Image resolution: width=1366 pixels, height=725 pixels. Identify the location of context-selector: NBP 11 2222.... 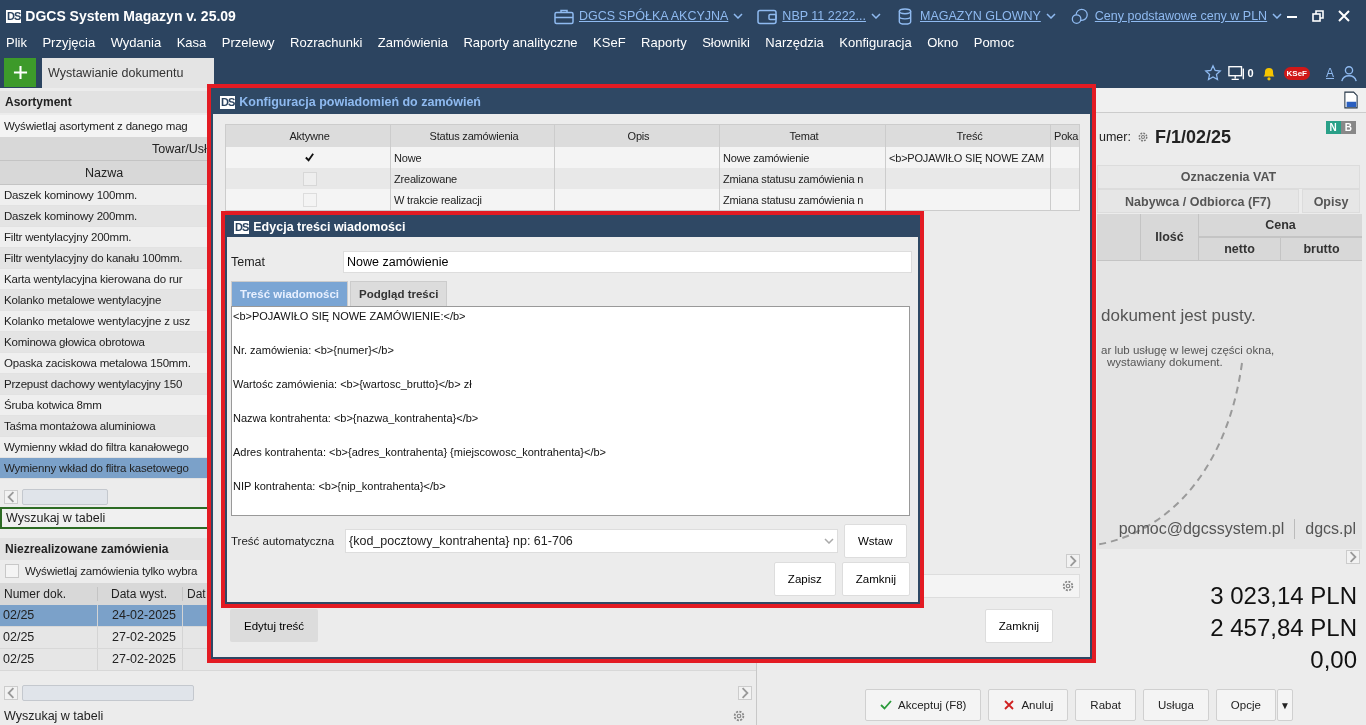
(819, 16).